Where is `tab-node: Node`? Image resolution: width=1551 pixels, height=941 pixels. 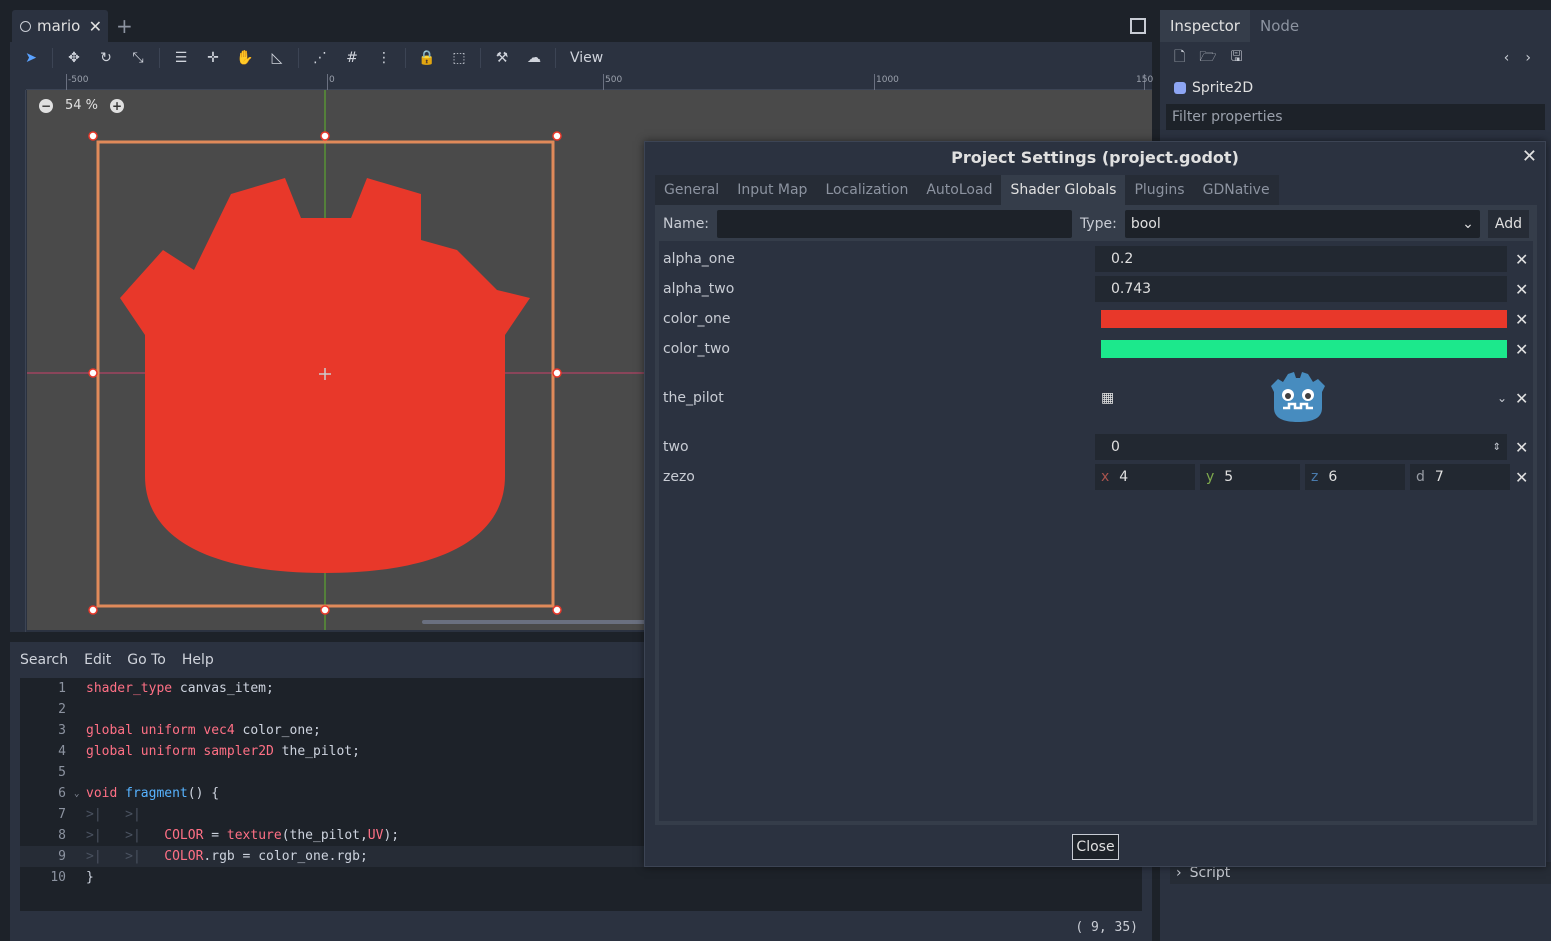
tab-node: Node is located at coordinates (1279, 26).